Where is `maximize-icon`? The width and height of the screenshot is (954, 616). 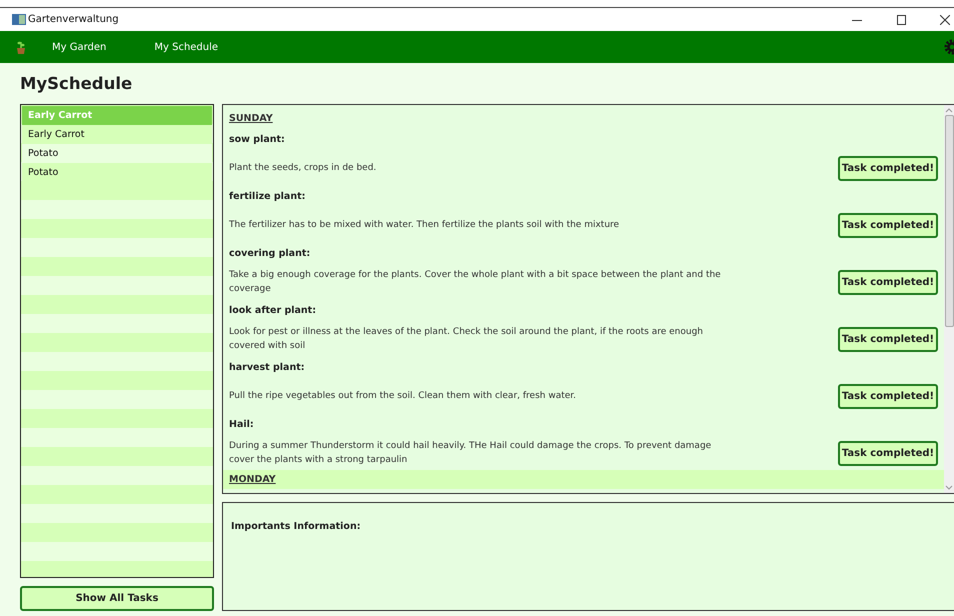
maximize-icon is located at coordinates (902, 19).